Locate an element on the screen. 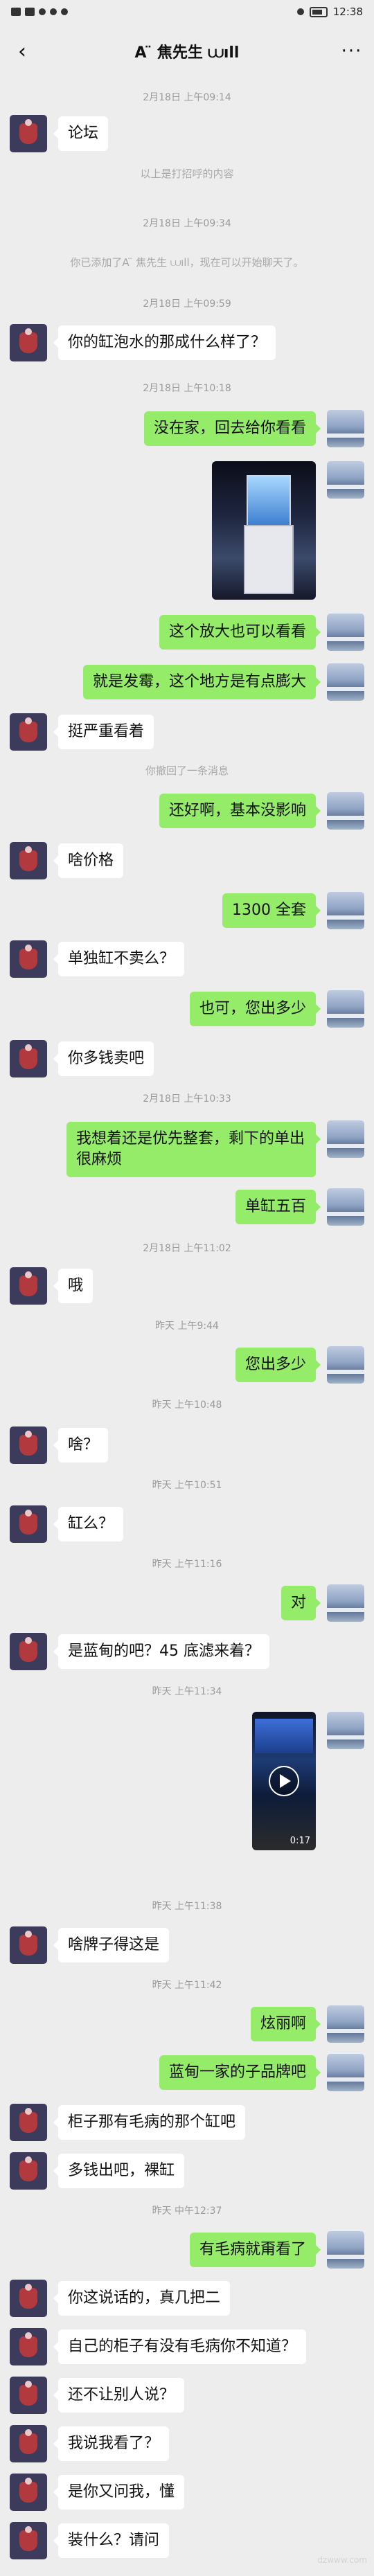  message-bubble: 1300 全套 is located at coordinates (271, 910).